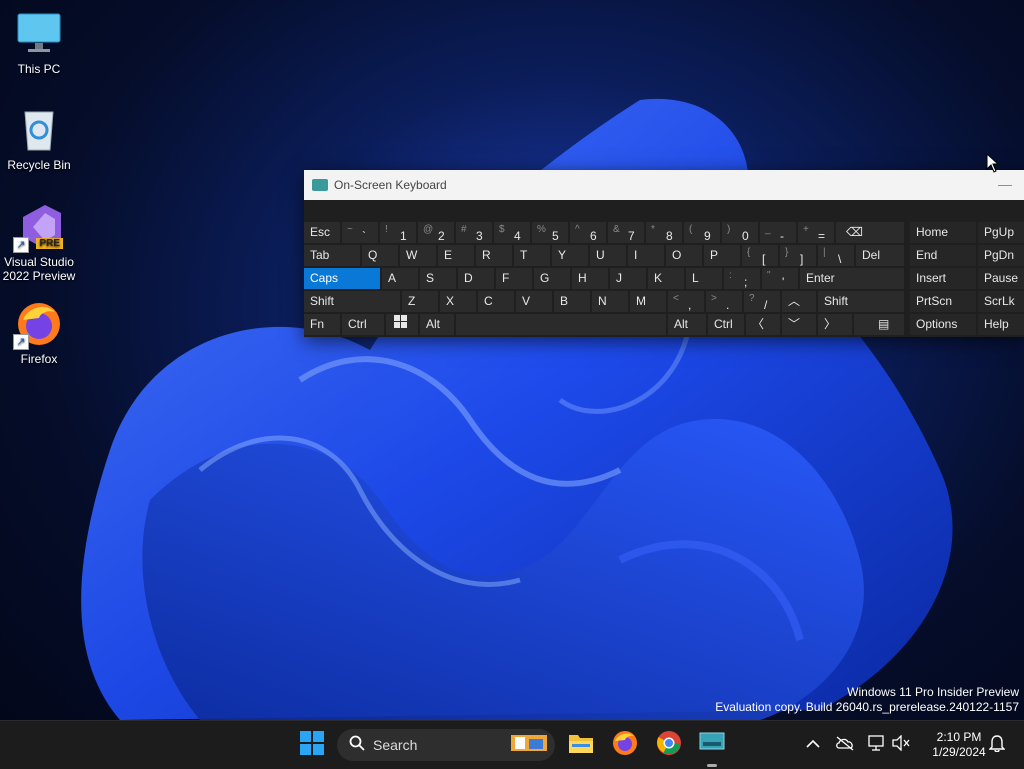 Image resolution: width=1024 pixels, height=769 pixels. Describe the element at coordinates (648, 301) in the screenshot. I see `key-m: M` at that location.